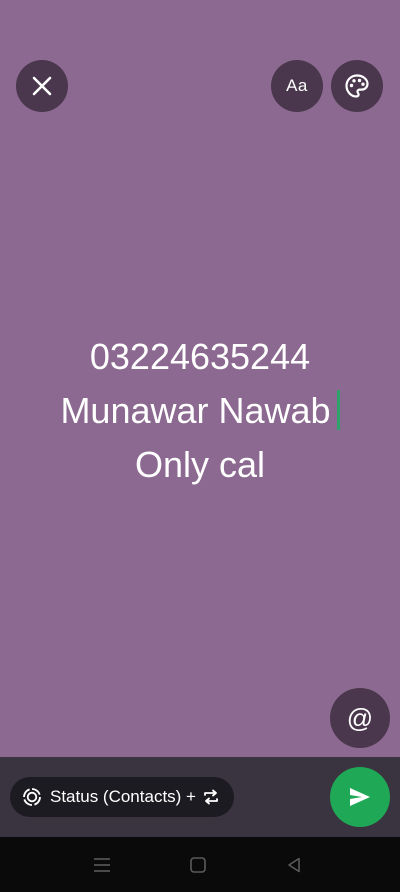 This screenshot has height=892, width=400. I want to click on send-icon, so click(360, 797).